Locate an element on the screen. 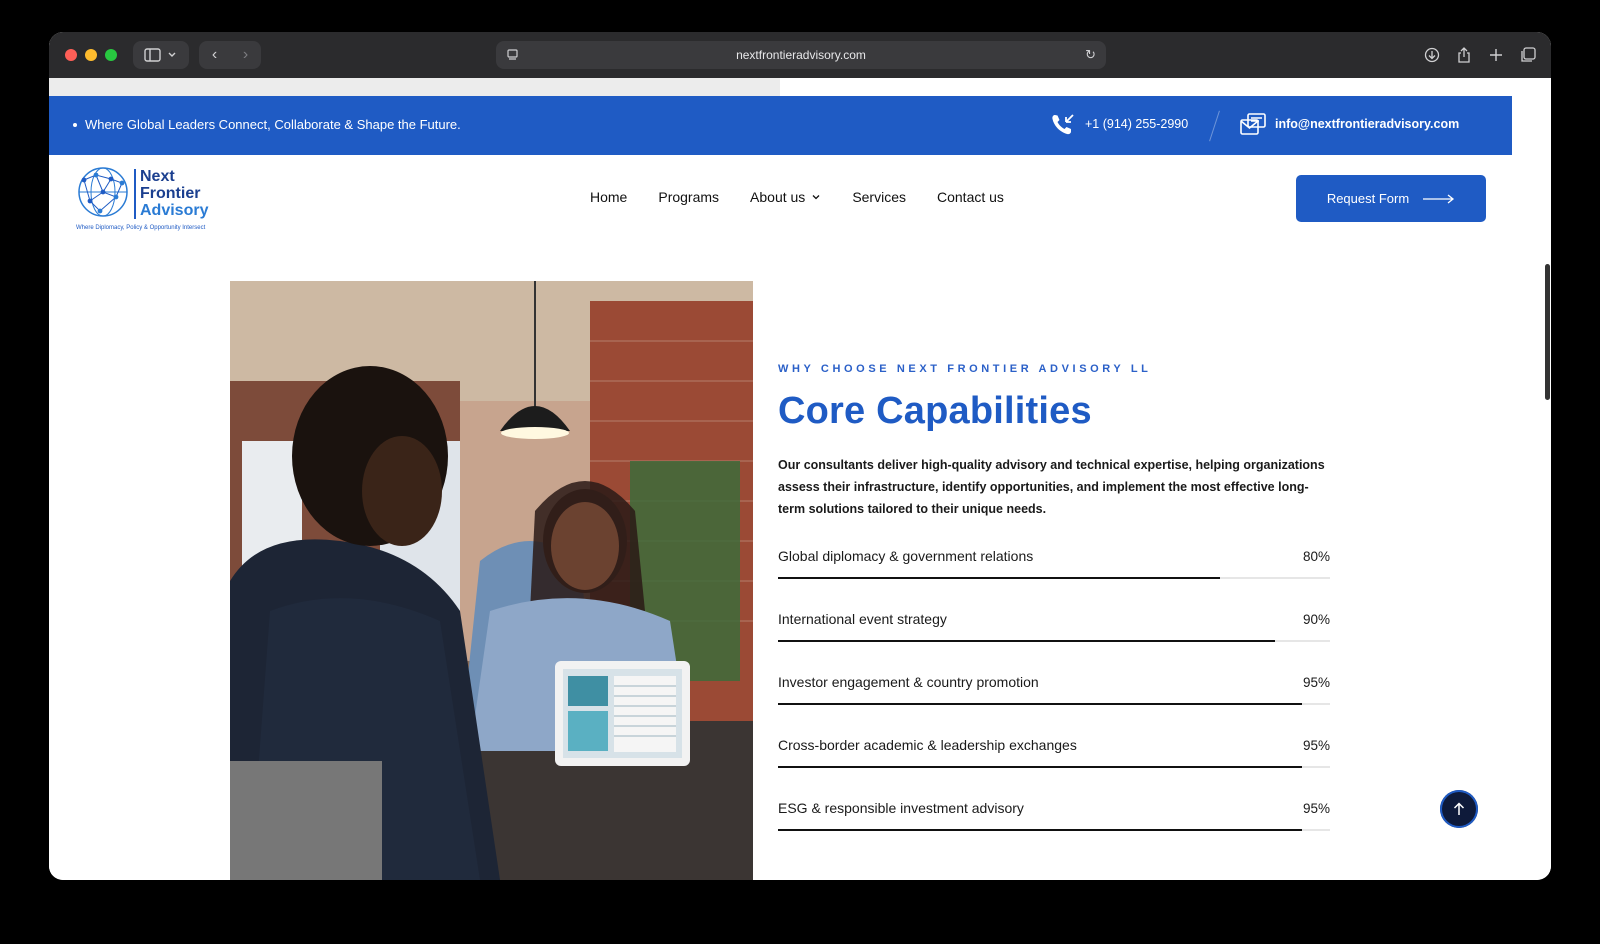 Image resolution: width=1600 pixels, height=944 pixels. sidebar-toggle-button is located at coordinates (161, 55).